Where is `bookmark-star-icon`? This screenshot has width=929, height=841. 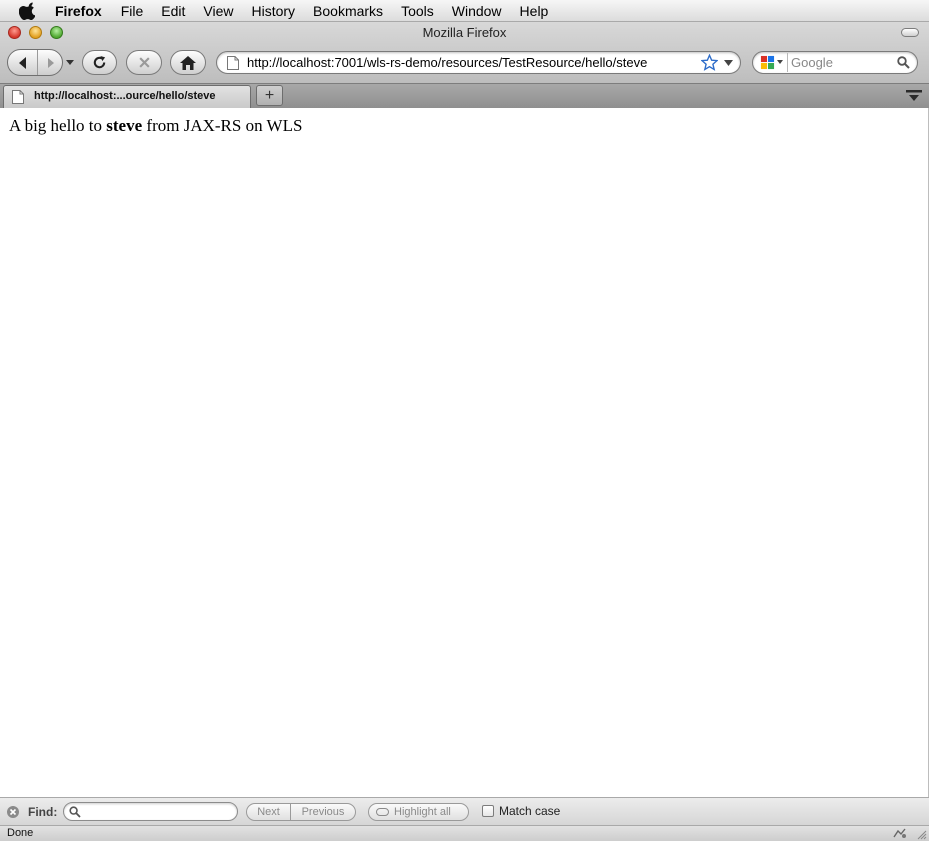
bookmark-star-icon is located at coordinates (709, 62).